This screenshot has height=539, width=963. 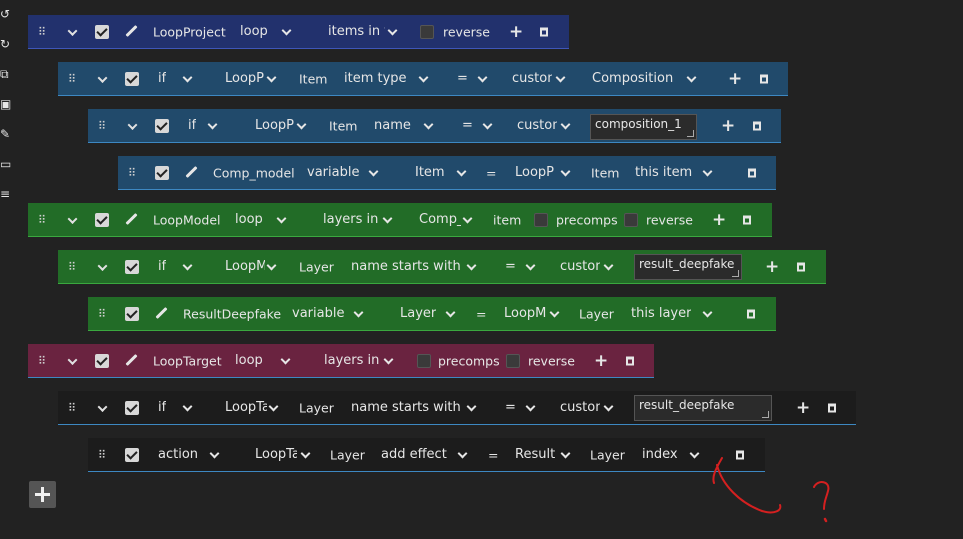 I want to click on row-name: Comp_model, so click(x=254, y=172).